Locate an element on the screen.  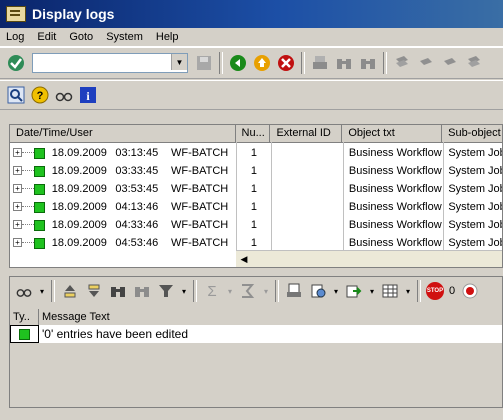
technical-info-button is located at coordinates (64, 95).